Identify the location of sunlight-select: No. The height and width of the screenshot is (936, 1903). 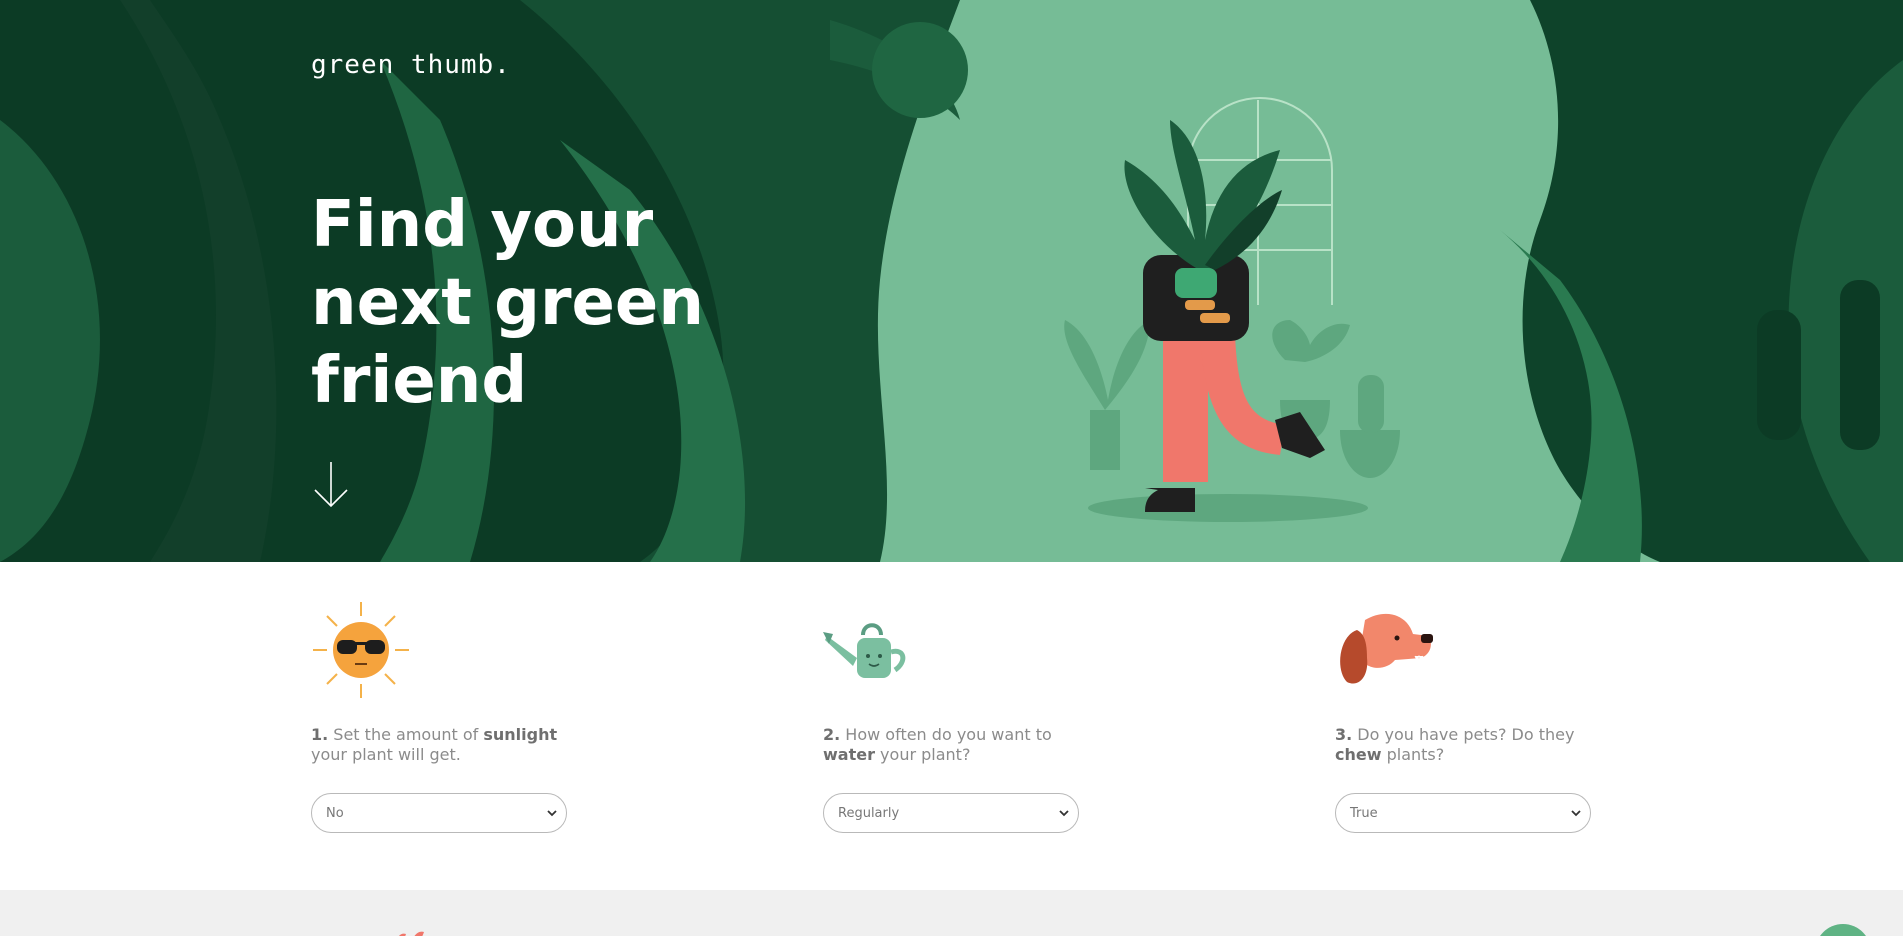
(439, 813).